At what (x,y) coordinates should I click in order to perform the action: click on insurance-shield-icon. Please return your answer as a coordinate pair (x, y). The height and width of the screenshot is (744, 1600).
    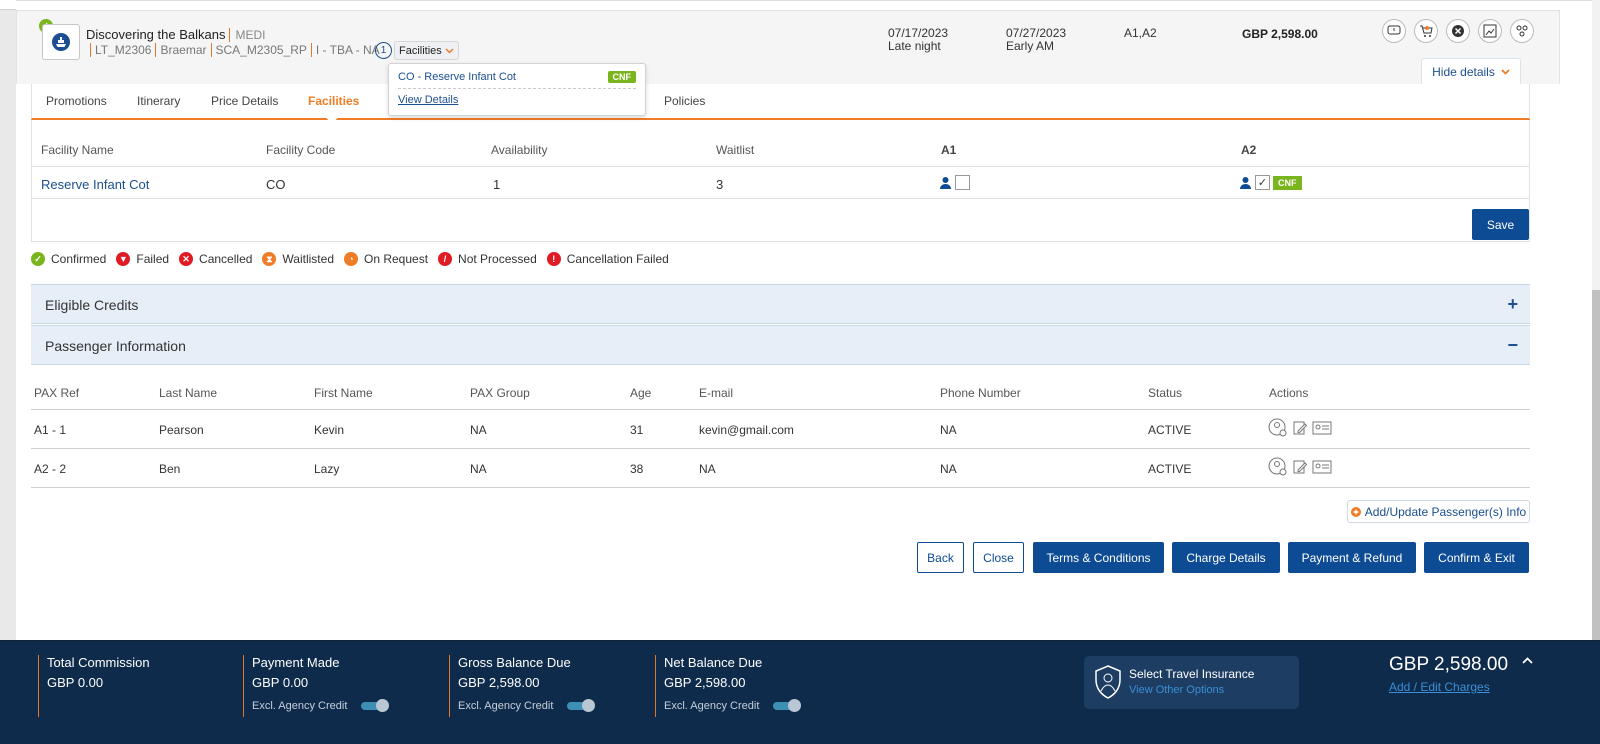
    Looking at the image, I should click on (1108, 682).